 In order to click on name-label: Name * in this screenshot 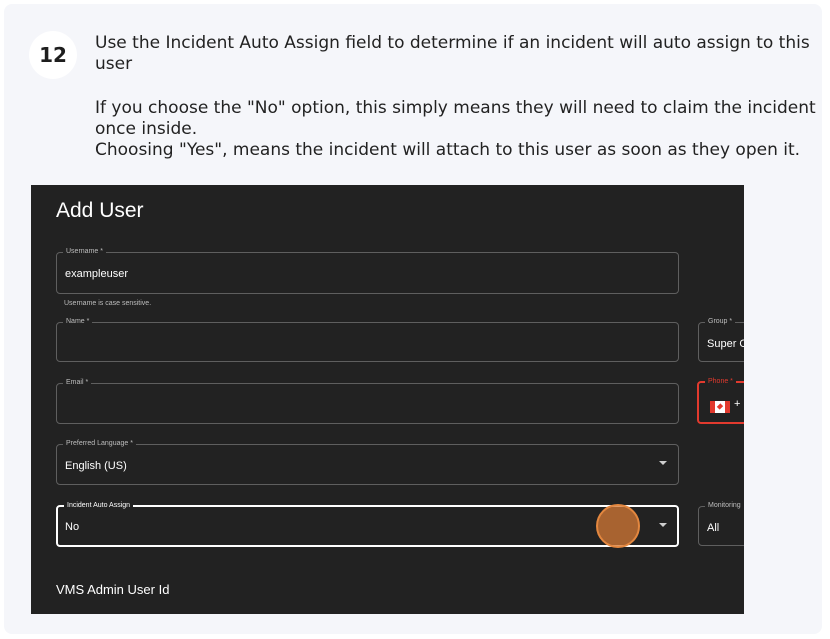, I will do `click(78, 322)`.